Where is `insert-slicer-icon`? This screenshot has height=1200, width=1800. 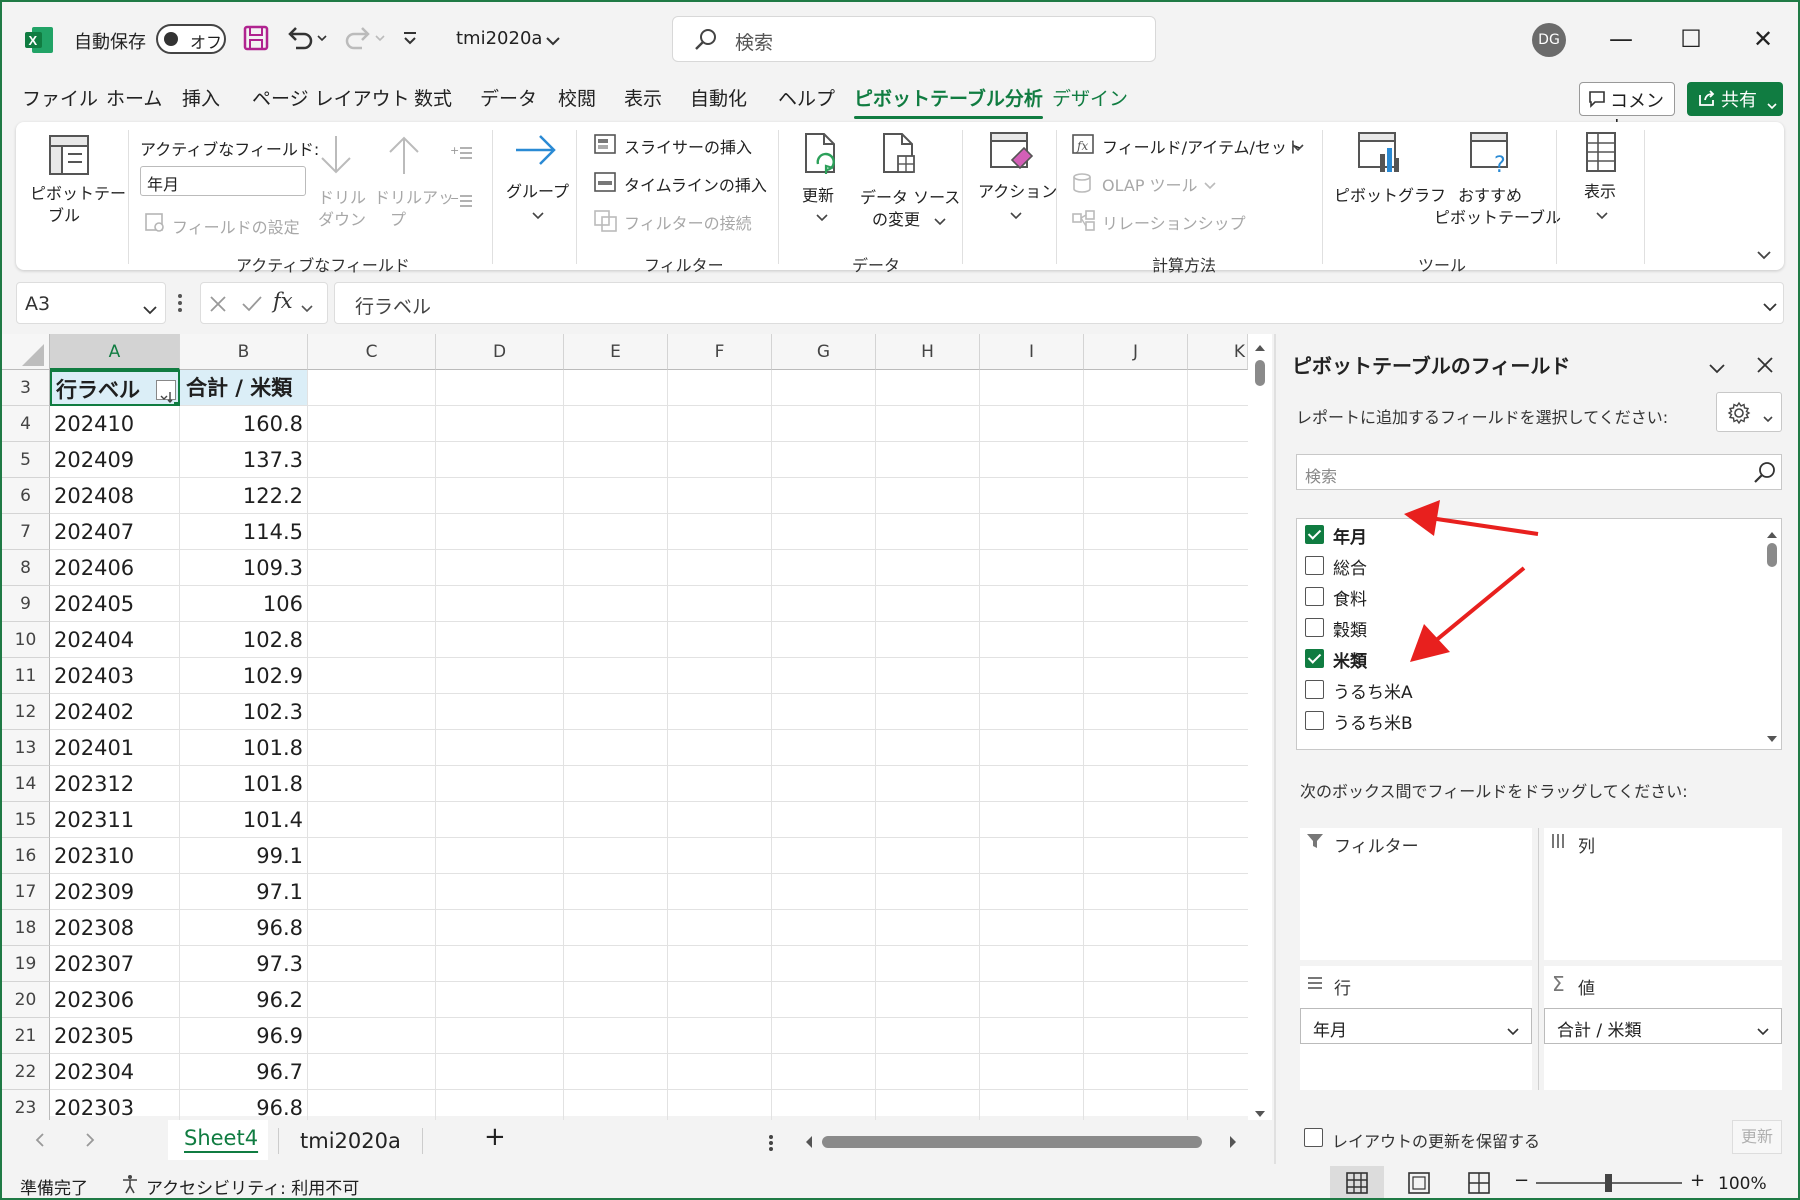 insert-slicer-icon is located at coordinates (606, 147).